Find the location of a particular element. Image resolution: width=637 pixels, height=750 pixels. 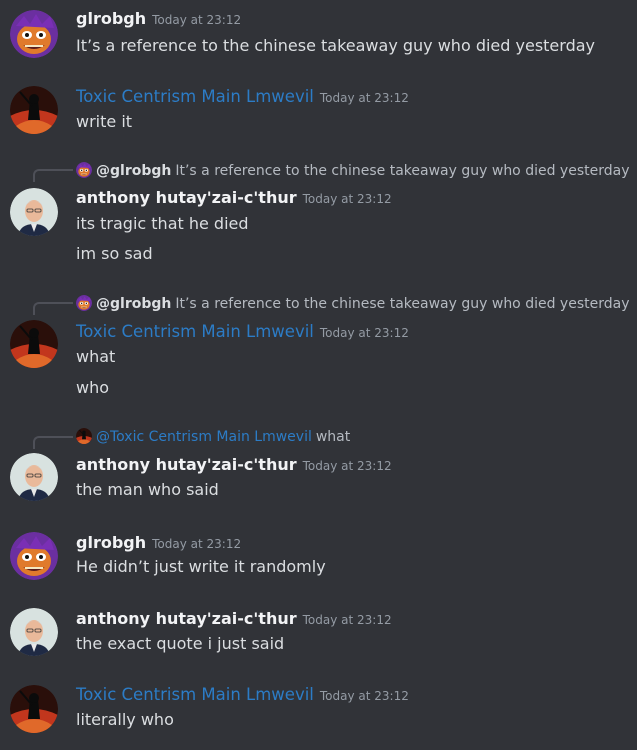

reply-preview: @Toxic Centrism Main Lmwevil what is located at coordinates (213, 437).